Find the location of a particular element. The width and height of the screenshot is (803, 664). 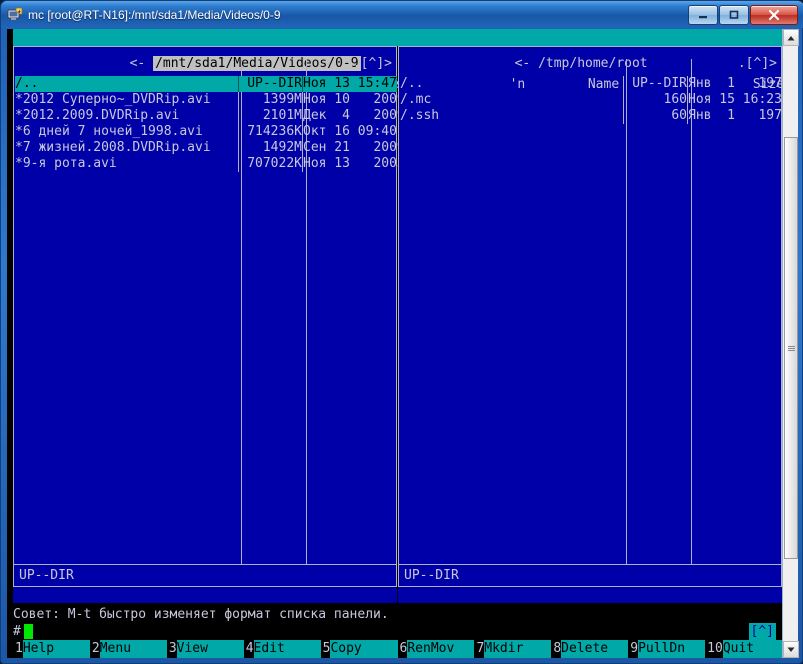

file-time: Окт 16 09:40 is located at coordinates (350, 131).